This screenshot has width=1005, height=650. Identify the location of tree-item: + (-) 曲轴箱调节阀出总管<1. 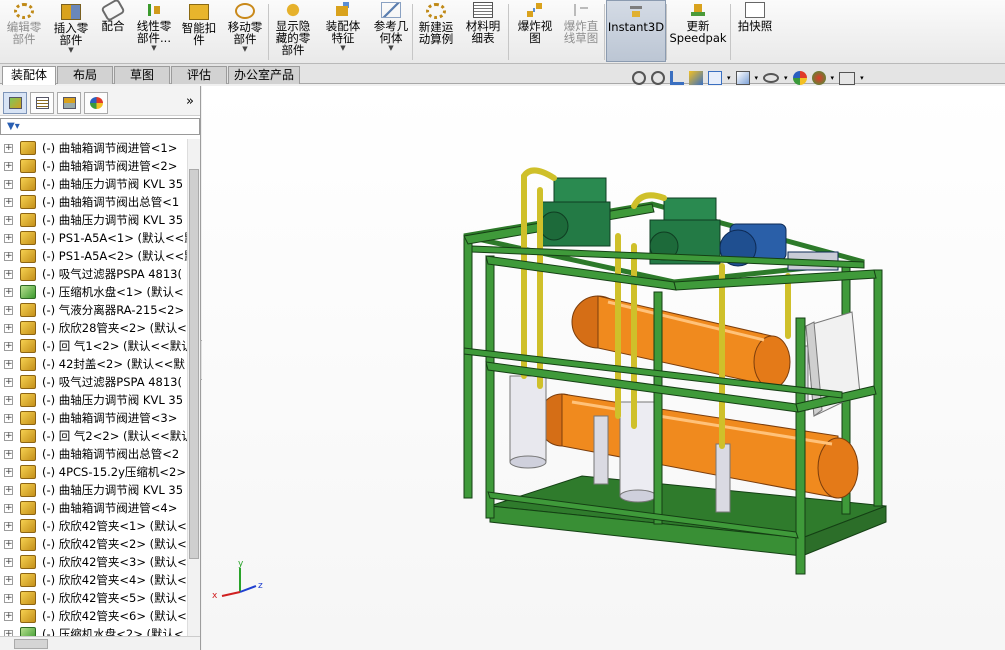
(93, 202).